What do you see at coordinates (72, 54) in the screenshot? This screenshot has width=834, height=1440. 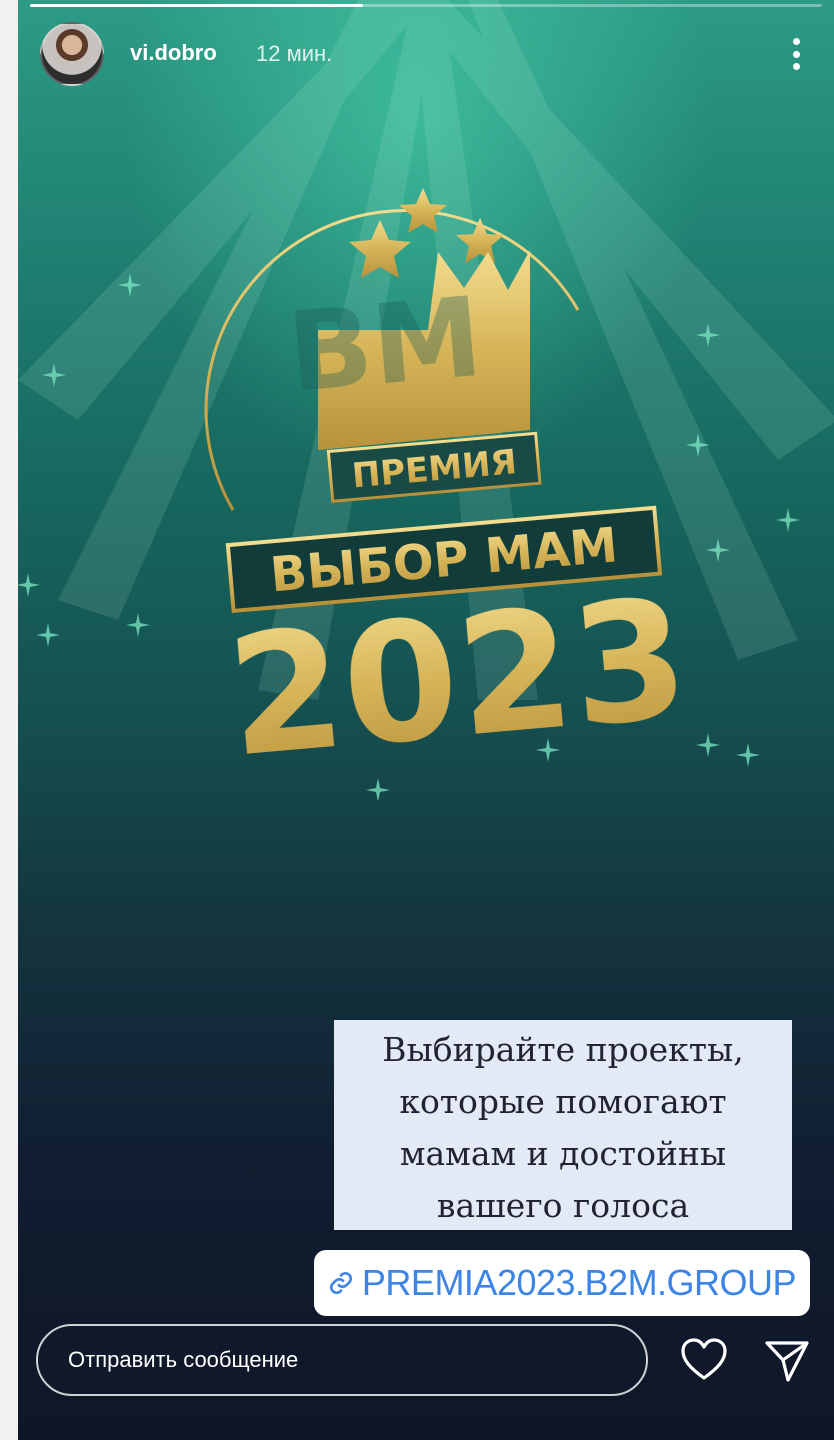 I see `avatar` at bounding box center [72, 54].